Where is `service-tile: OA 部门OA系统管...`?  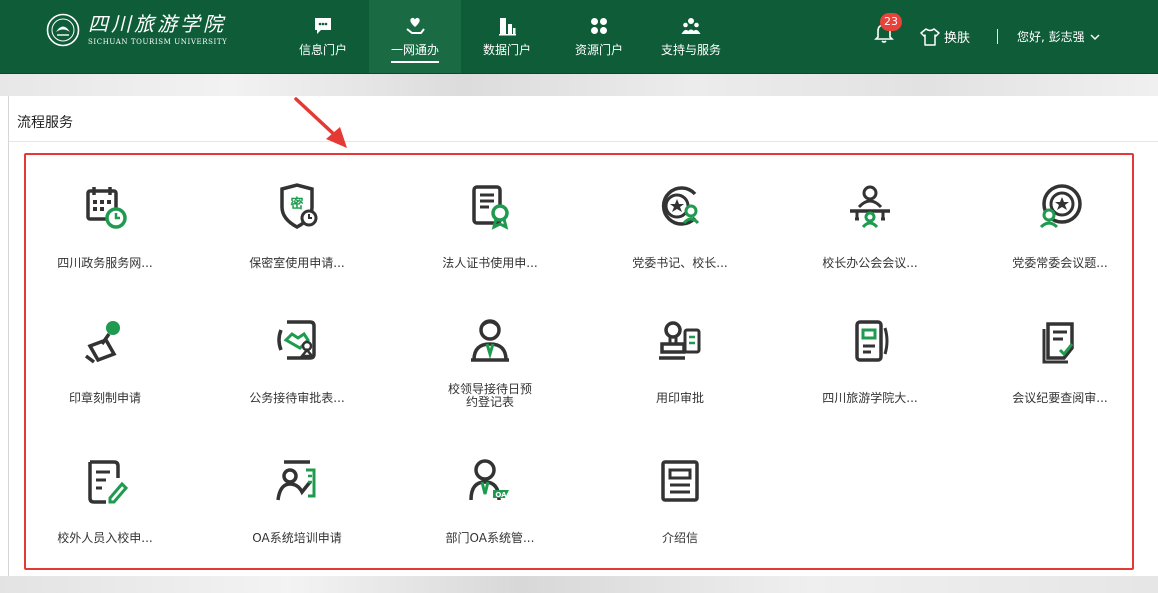
service-tile: OA 部门OA系统管... is located at coordinates (490, 510).